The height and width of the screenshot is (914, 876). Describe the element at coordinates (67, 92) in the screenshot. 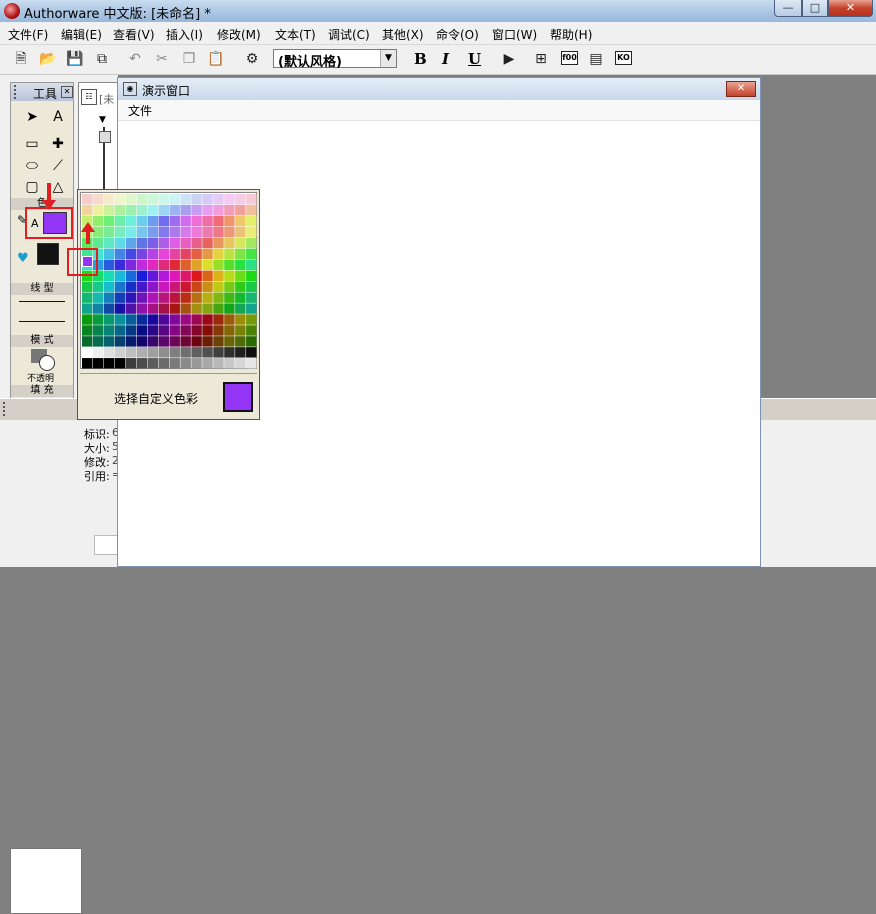

I see `close-icon: ✕` at that location.